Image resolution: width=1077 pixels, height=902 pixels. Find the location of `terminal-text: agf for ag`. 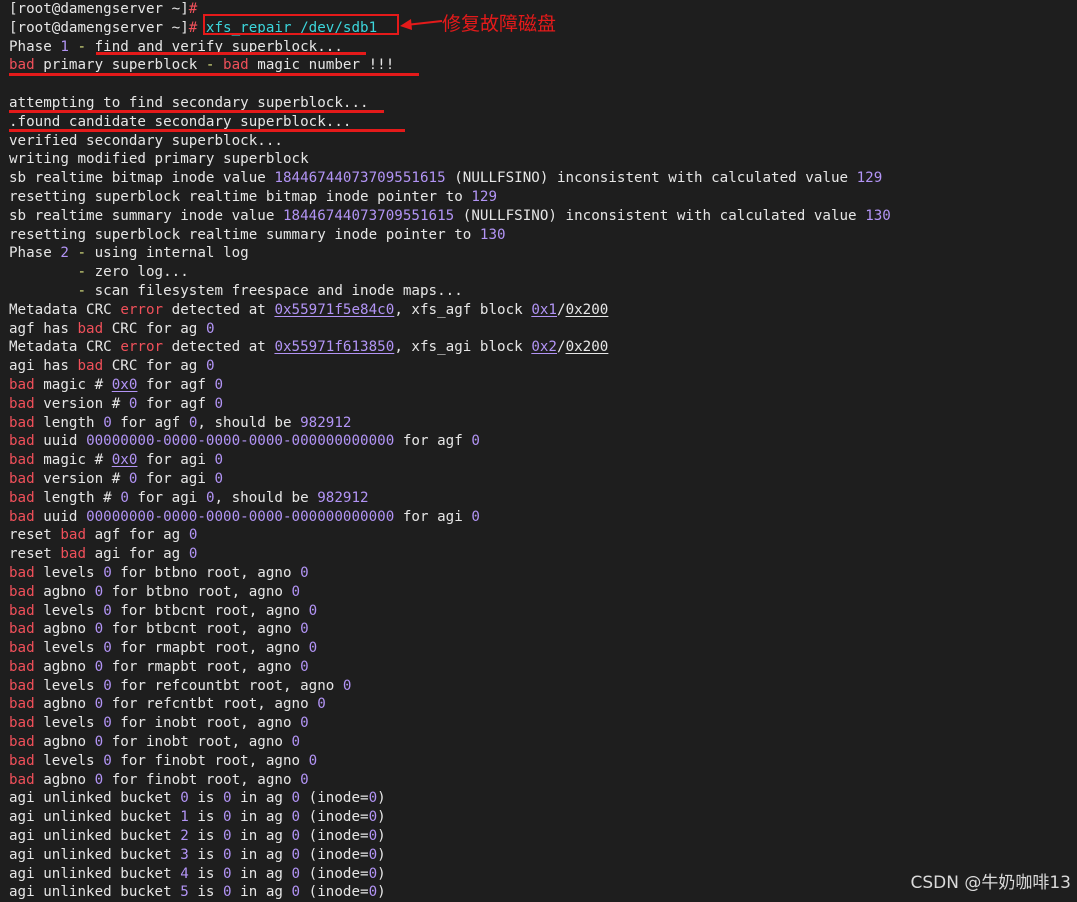

terminal-text: agf for ag is located at coordinates (137, 535).